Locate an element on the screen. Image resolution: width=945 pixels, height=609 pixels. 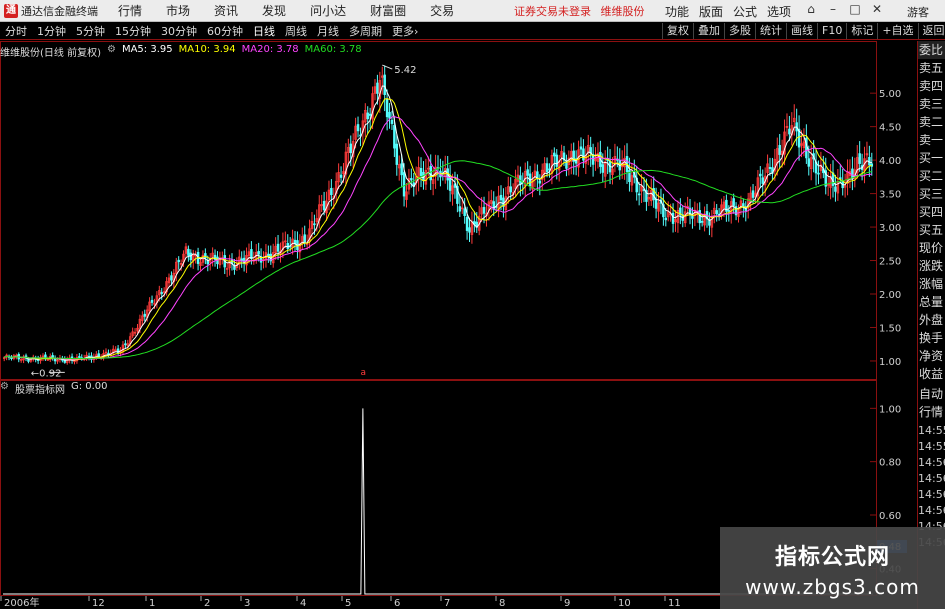
period-30min: 30分钟 is located at coordinates (179, 31).